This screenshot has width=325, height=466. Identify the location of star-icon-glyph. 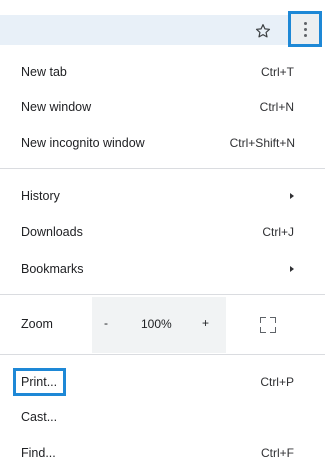
(263, 31).